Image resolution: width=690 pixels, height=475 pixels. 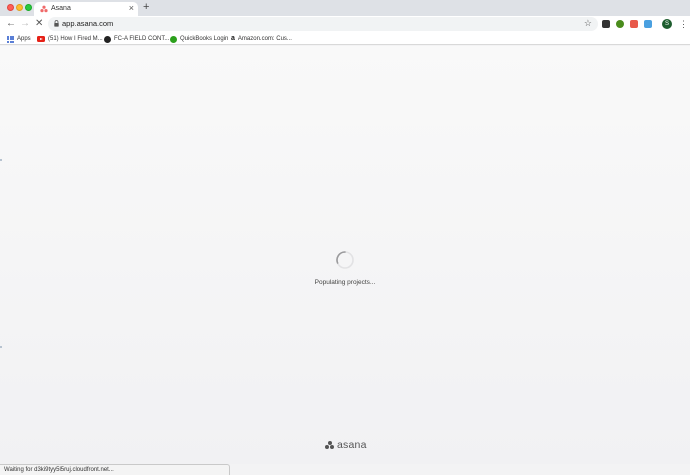 I want to click on asana-logo: asana, so click(x=346, y=445).